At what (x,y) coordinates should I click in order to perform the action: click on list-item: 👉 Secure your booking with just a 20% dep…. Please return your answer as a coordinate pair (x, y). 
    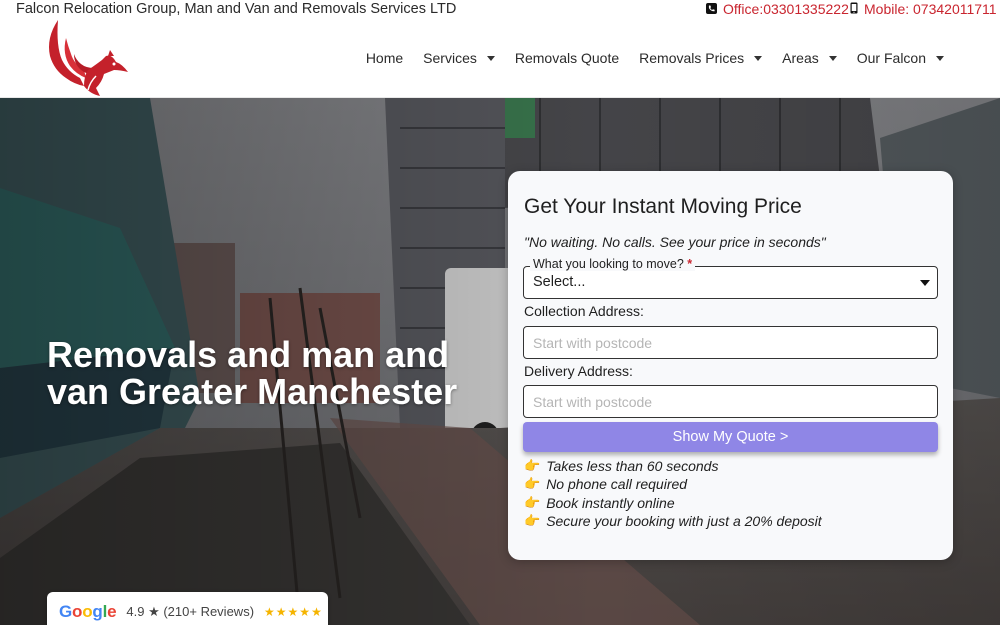
    Looking at the image, I should click on (673, 521).